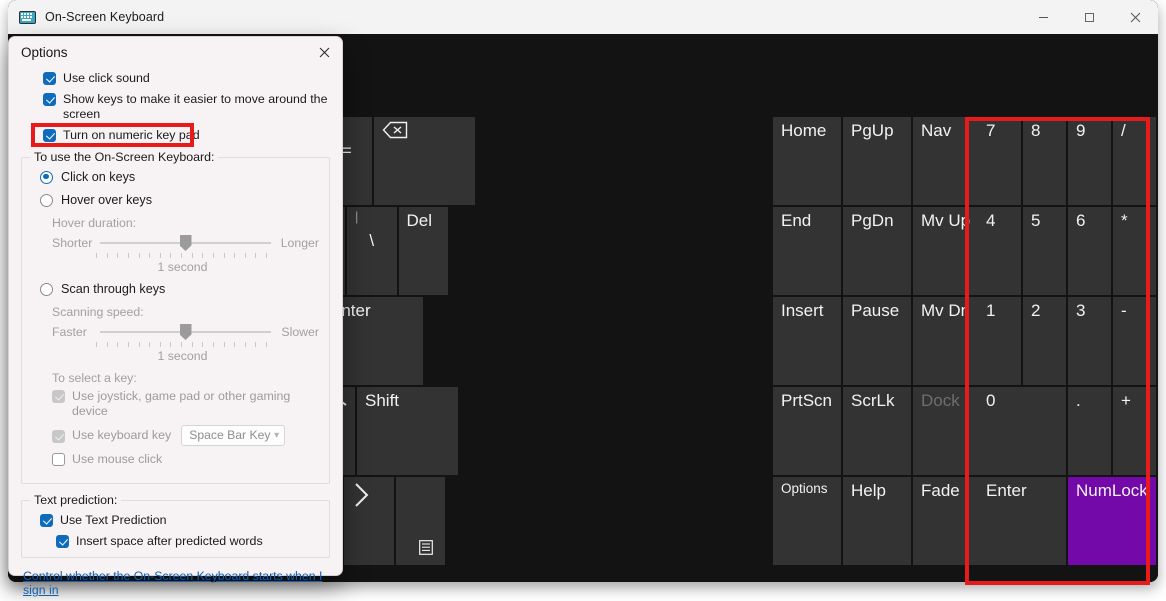  I want to click on key-enter: Enter, so click(1022, 521).